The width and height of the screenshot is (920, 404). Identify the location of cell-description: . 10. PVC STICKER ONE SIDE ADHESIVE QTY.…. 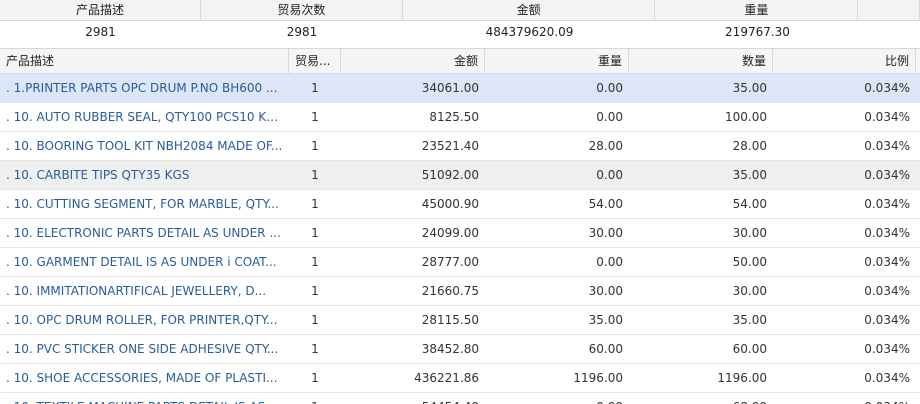
(144, 349).